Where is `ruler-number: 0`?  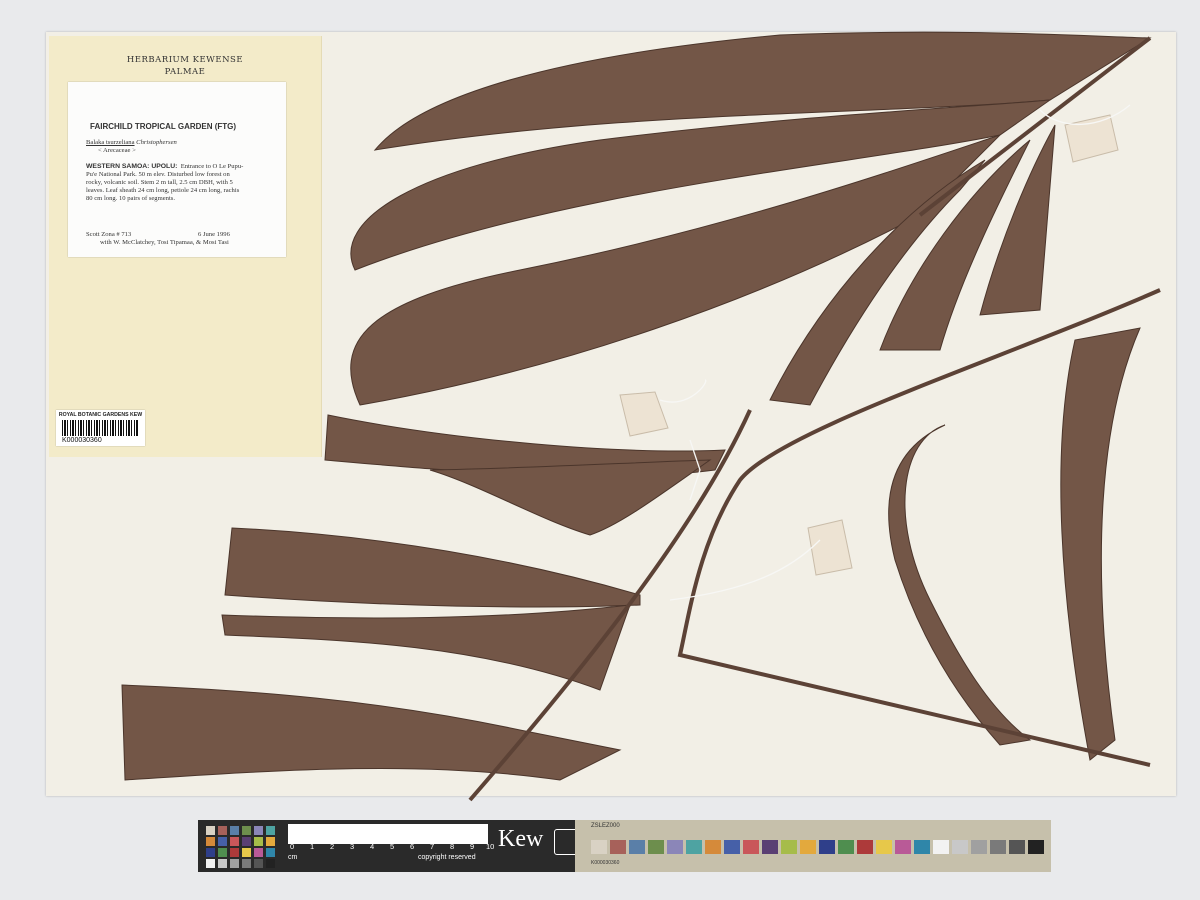 ruler-number: 0 is located at coordinates (292, 846).